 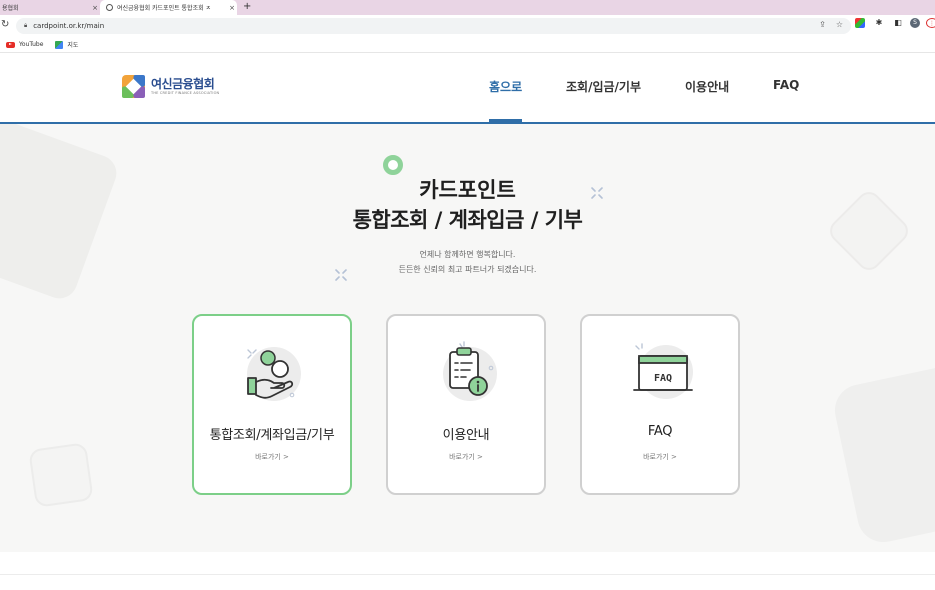 What do you see at coordinates (272, 404) in the screenshot?
I see `card-inquiry-deposit-donate: 통합조회/계좌입금/기부 바로가기 >` at bounding box center [272, 404].